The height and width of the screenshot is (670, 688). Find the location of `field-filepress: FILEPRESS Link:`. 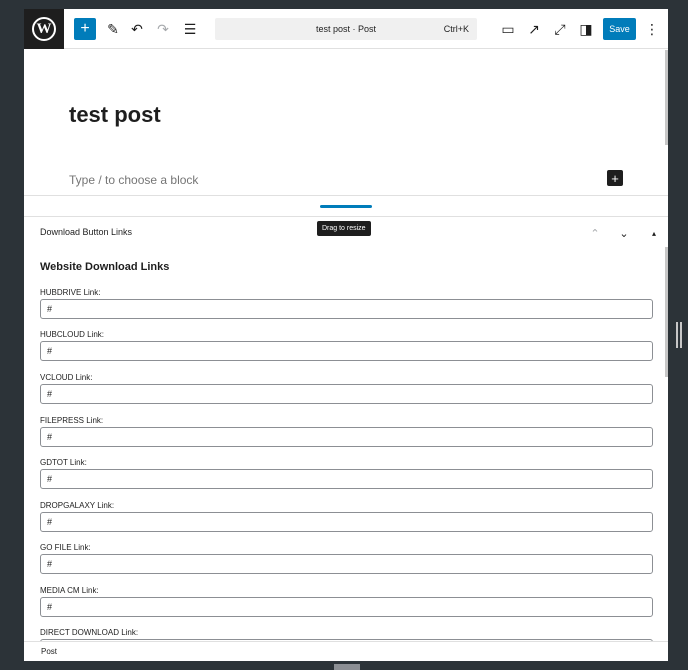

field-filepress: FILEPRESS Link: is located at coordinates (346, 431).